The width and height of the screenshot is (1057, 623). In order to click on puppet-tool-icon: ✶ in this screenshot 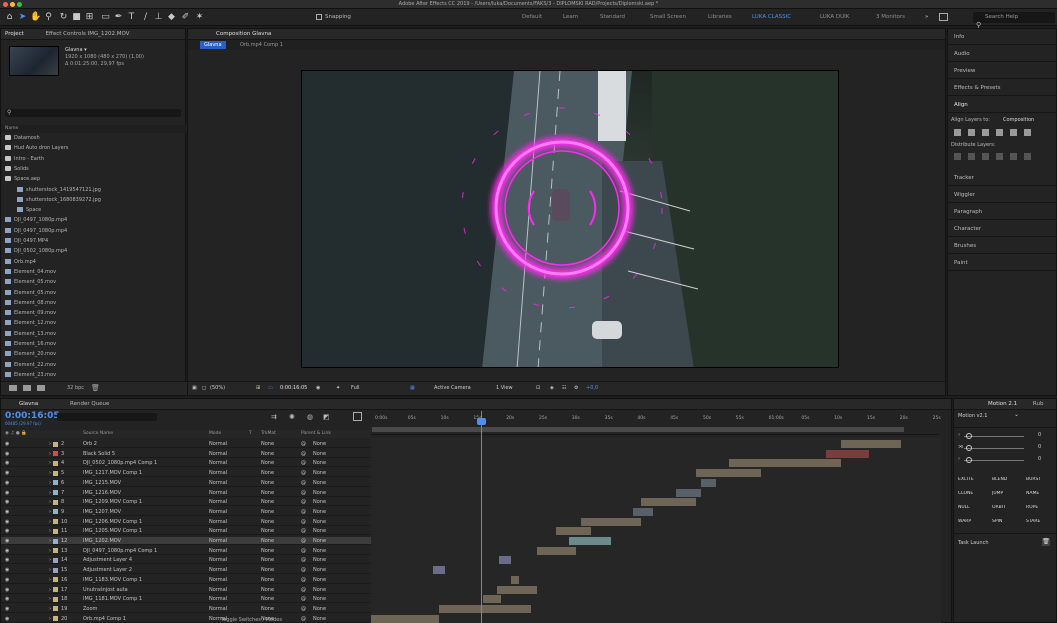, I will do `click(199, 17)`.